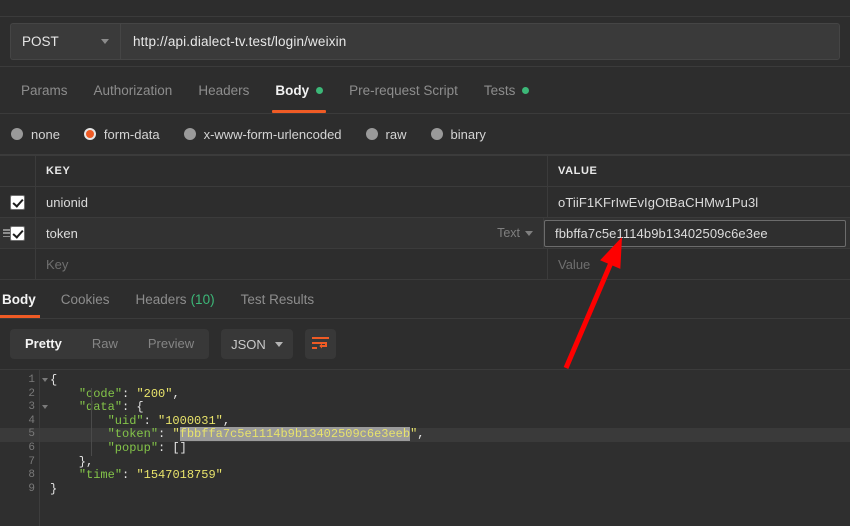 Image resolution: width=850 pixels, height=526 pixels. I want to click on row-value-cell: fbbffa7c5e1114b9b13402509c6e3ee, so click(695, 233).